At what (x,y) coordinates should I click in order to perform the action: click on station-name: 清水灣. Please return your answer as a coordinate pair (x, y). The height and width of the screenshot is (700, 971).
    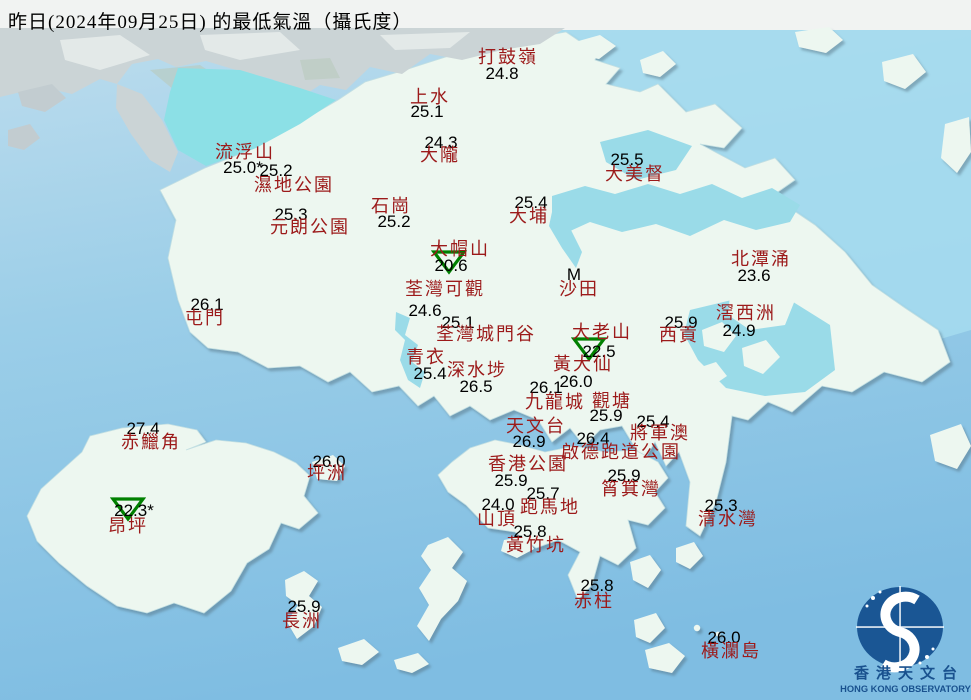
    Looking at the image, I should click on (728, 519).